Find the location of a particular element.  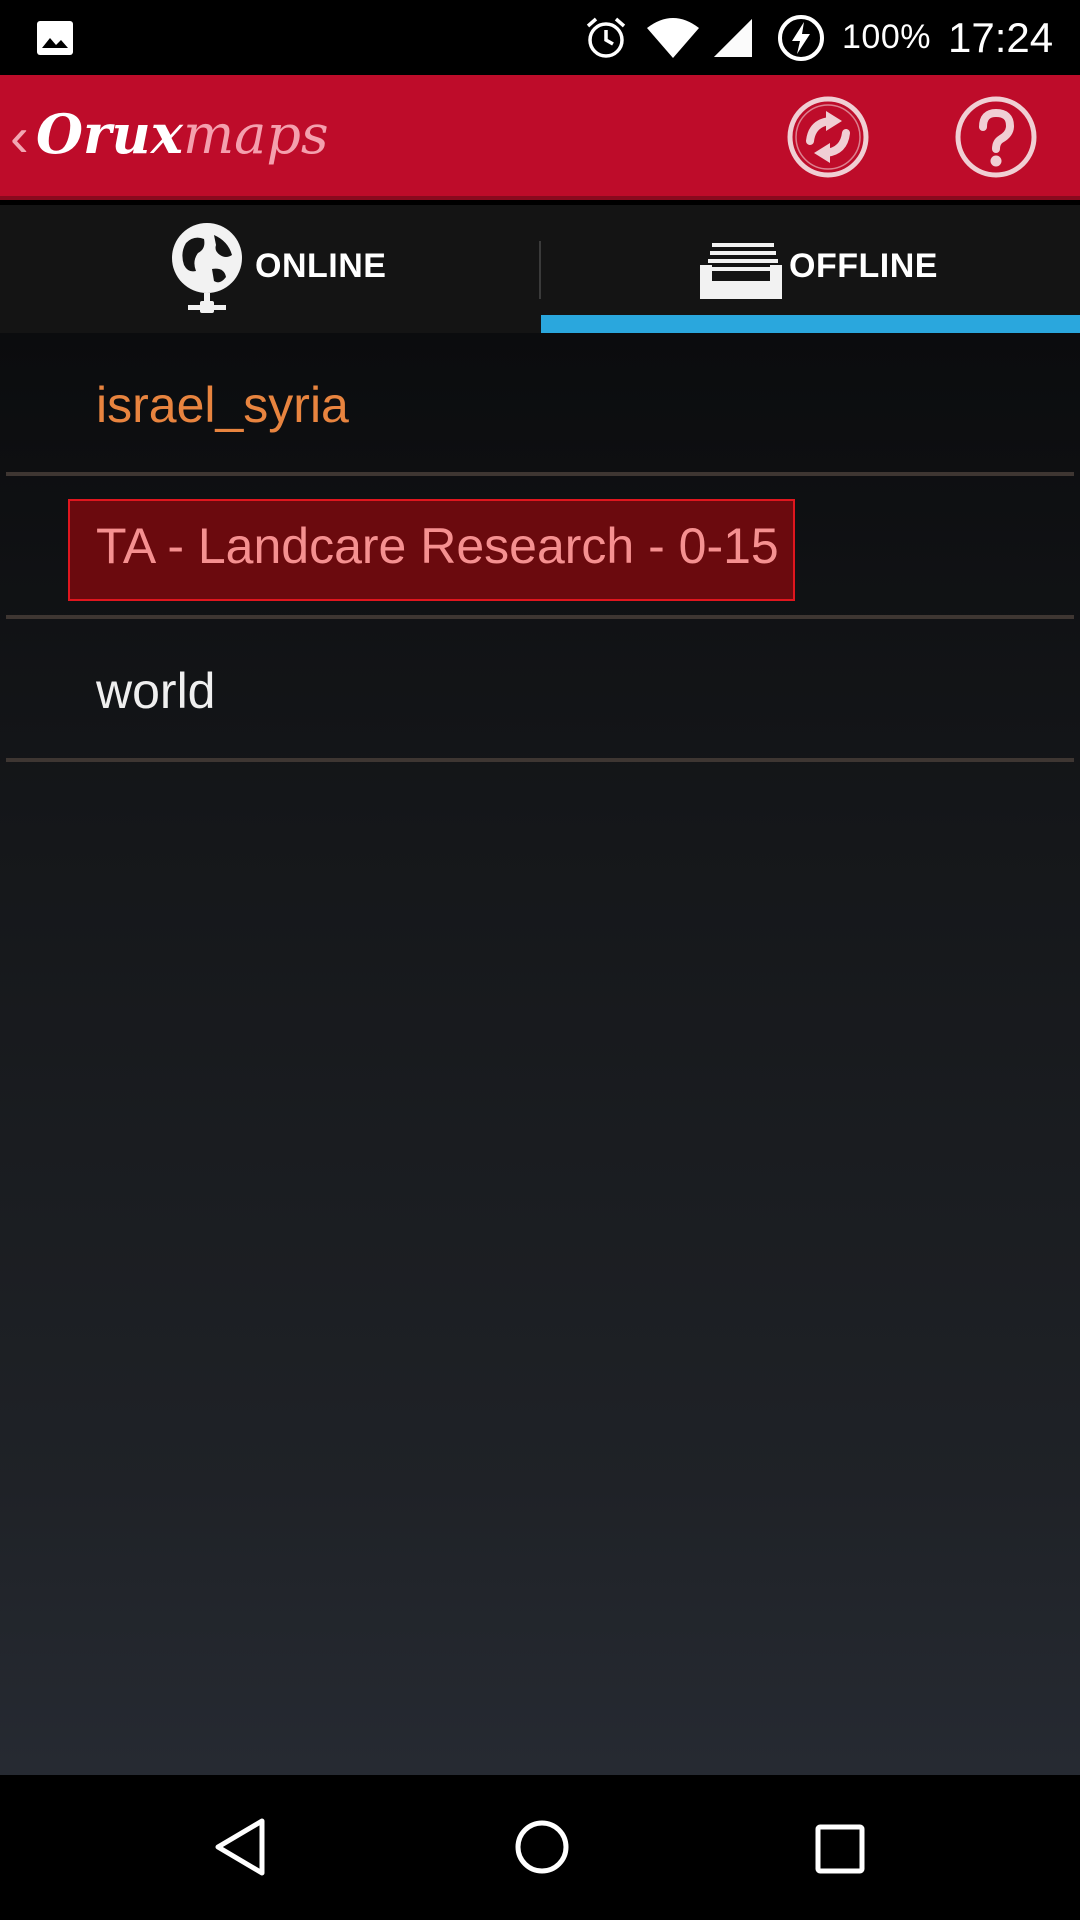

battery-percentage: 100% is located at coordinates (886, 37).